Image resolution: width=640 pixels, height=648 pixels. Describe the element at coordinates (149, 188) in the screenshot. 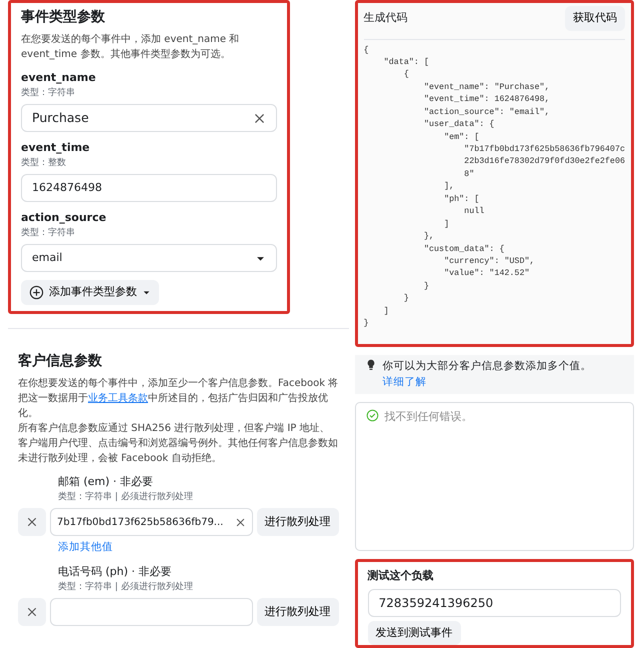

I see `input-field: 1624876498` at that location.